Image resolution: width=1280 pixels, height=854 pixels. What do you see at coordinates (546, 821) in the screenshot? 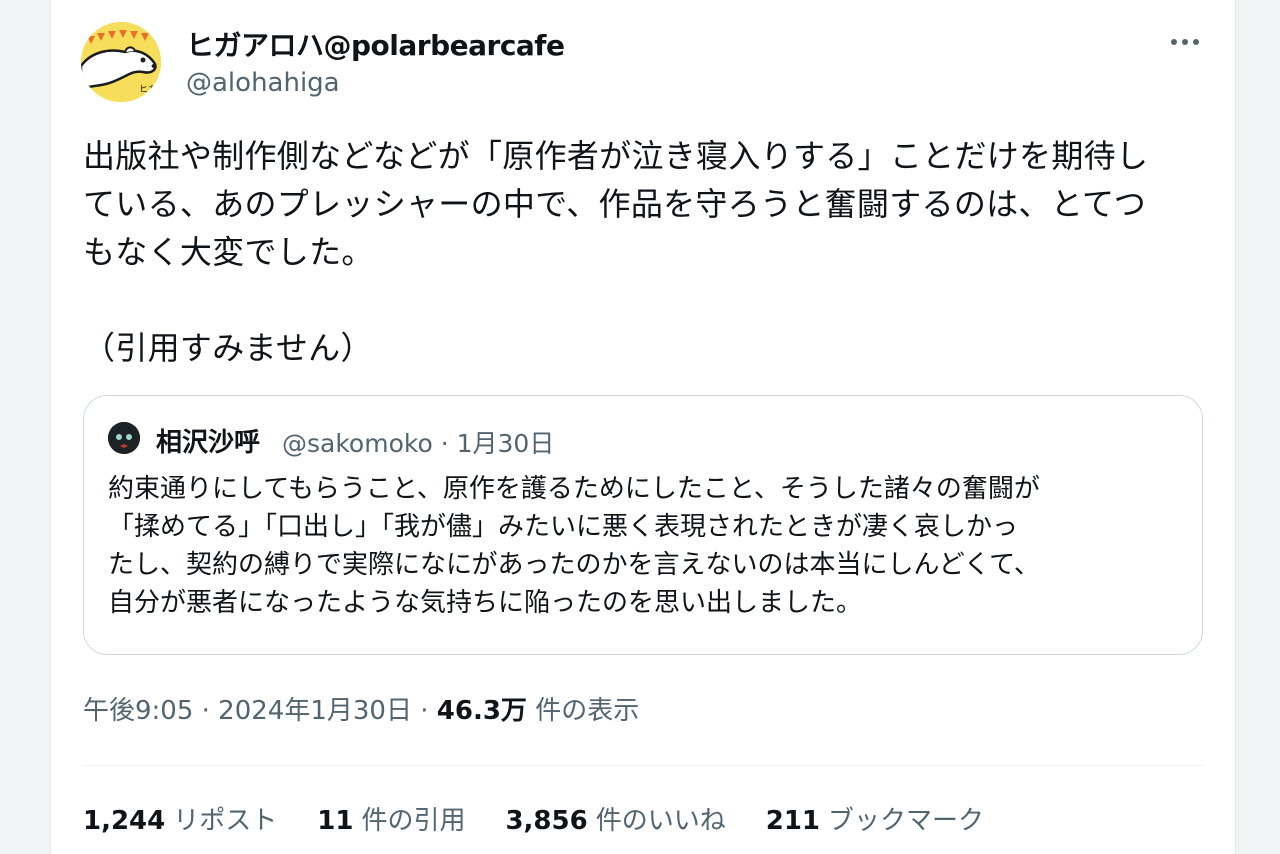
I see `stat-count: 3,856` at bounding box center [546, 821].